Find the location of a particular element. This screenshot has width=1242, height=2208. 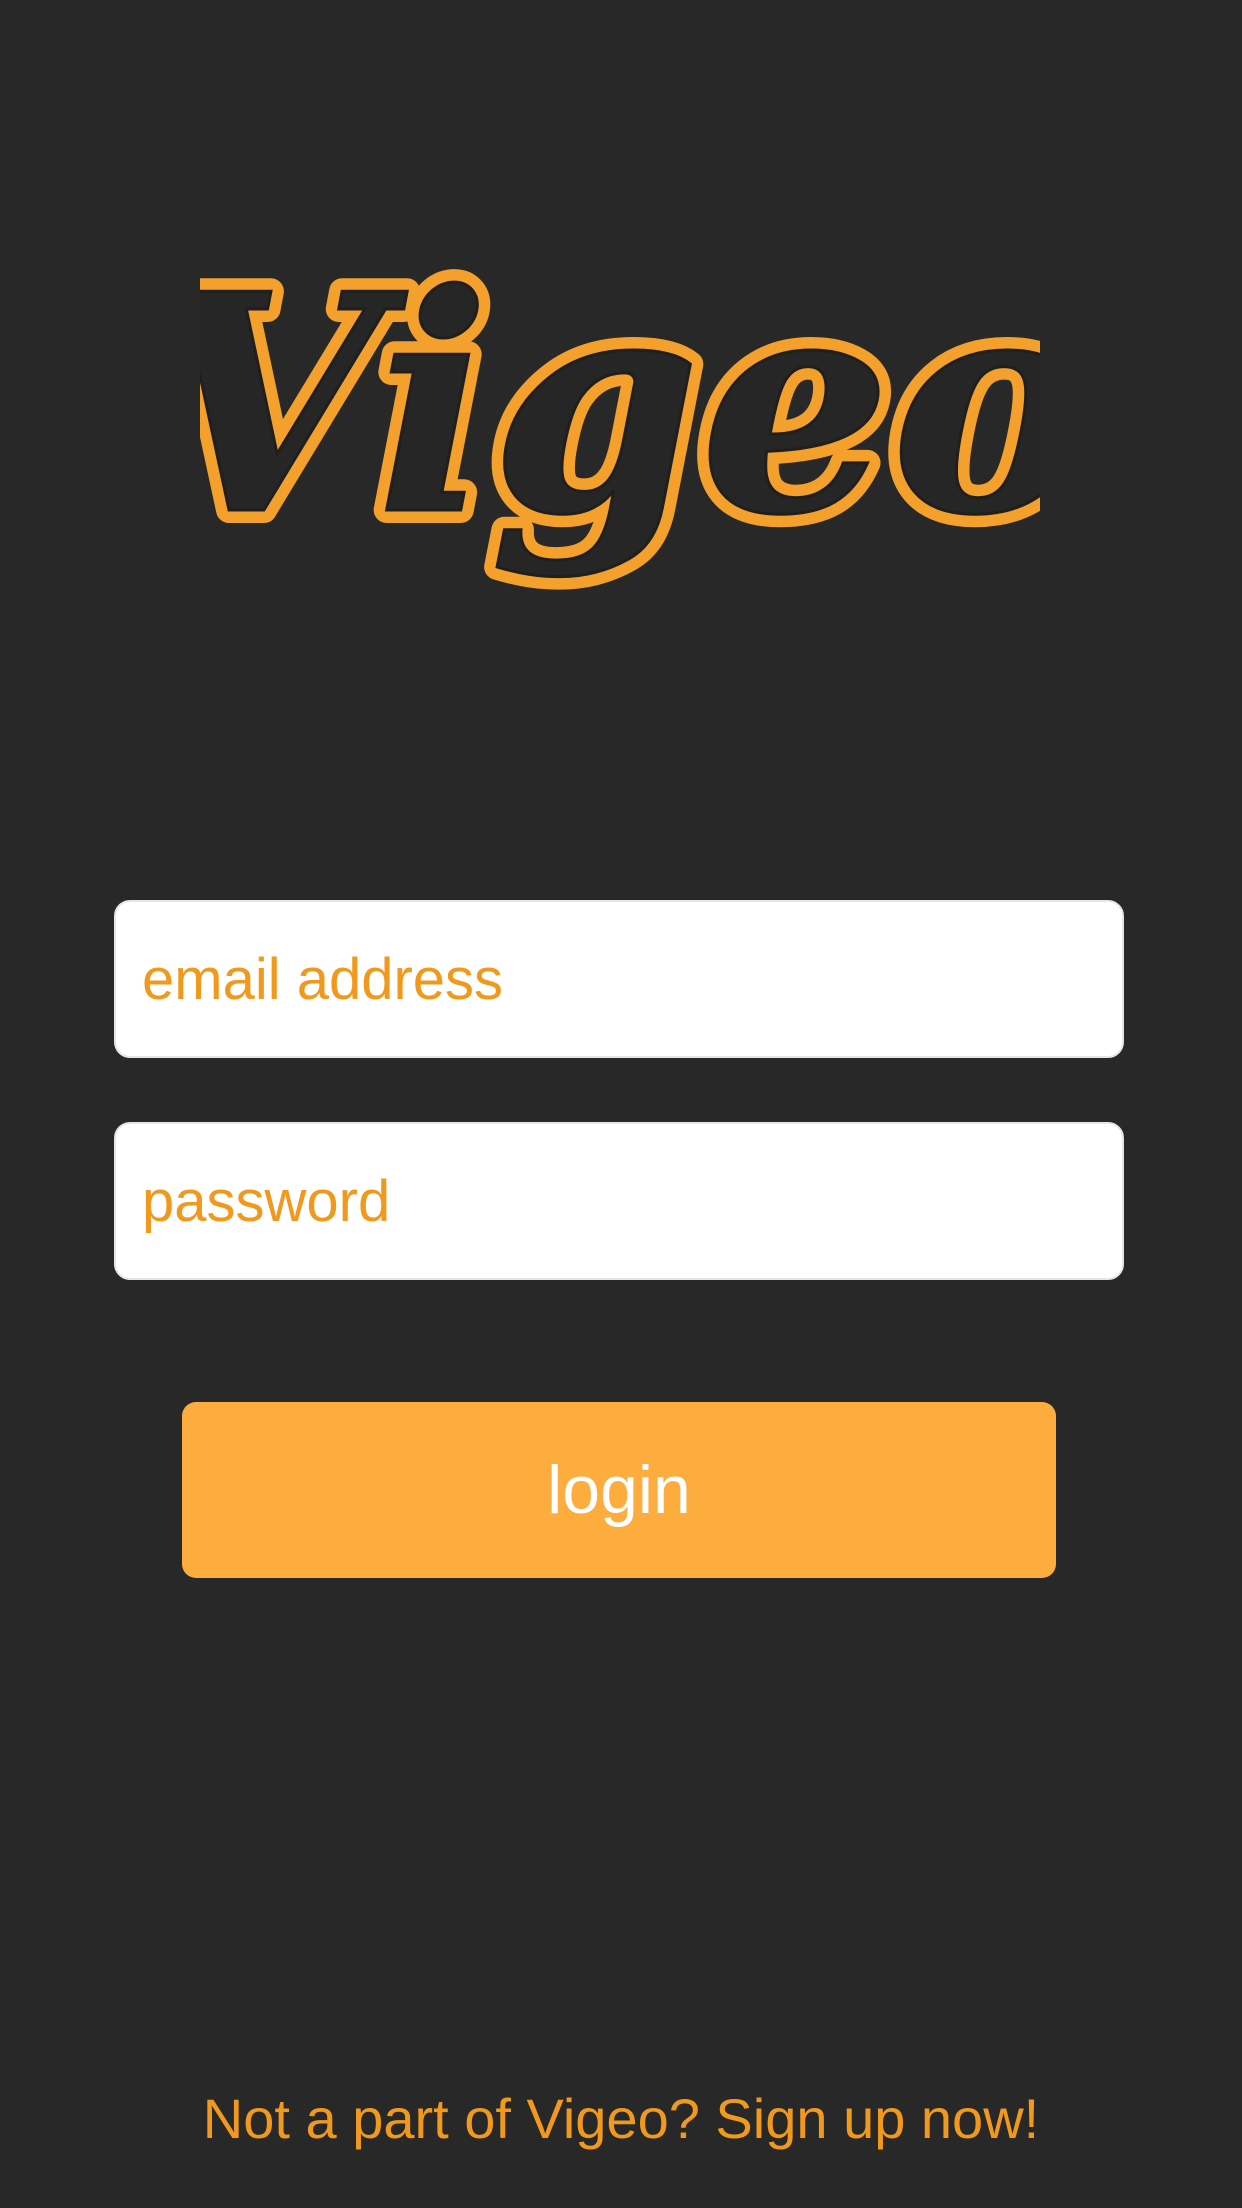

email-field is located at coordinates (619, 979).